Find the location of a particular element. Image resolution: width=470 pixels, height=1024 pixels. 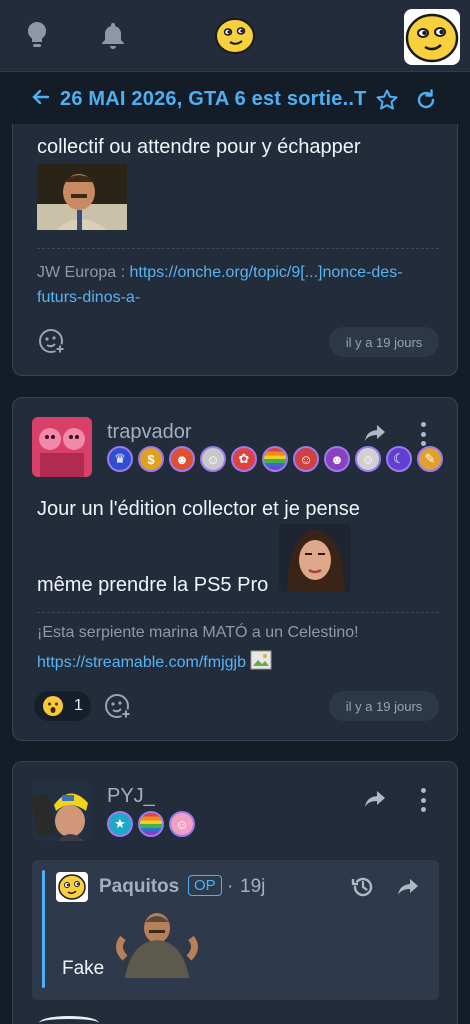

badge-icon: ☾ is located at coordinates (399, 459).